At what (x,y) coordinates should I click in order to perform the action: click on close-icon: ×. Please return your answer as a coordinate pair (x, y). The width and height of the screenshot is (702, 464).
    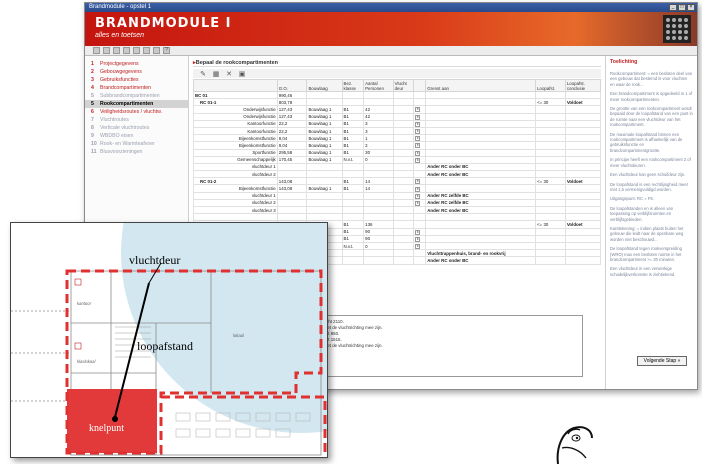
    Looking at the image, I should click on (691, 7).